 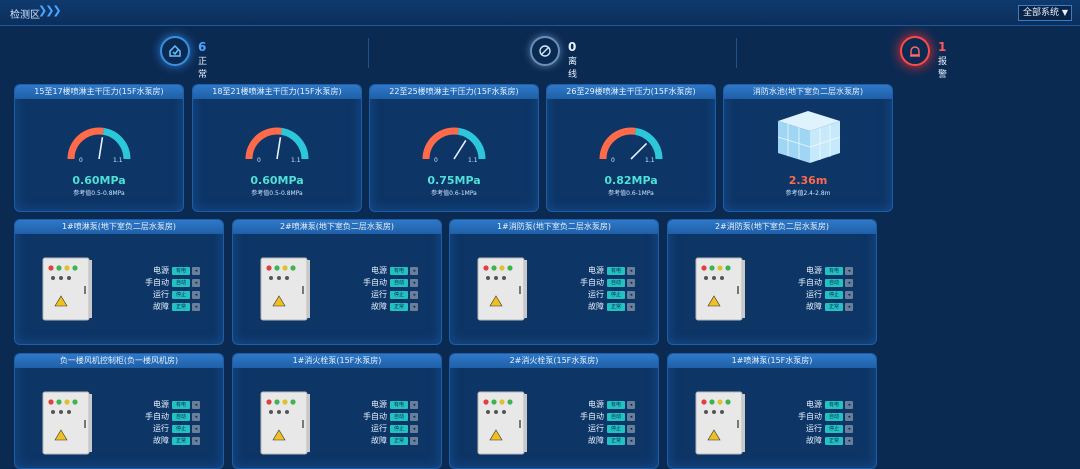 What do you see at coordinates (203, 68) in the screenshot?
I see `stat-normal-label: 正常` at bounding box center [203, 68].